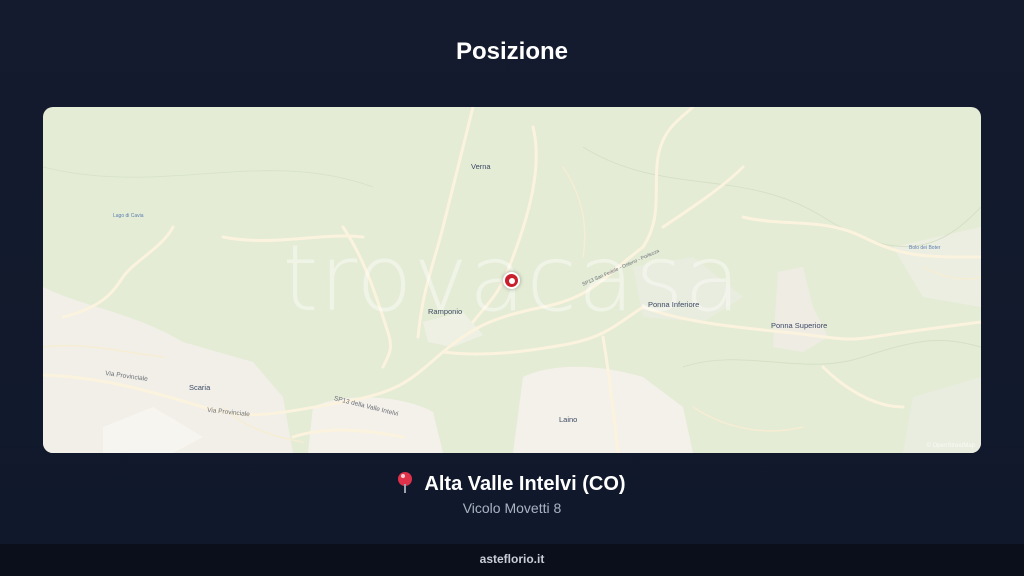 The width and height of the screenshot is (1024, 576). What do you see at coordinates (405, 482) in the screenshot?
I see `pushpin-icon` at bounding box center [405, 482].